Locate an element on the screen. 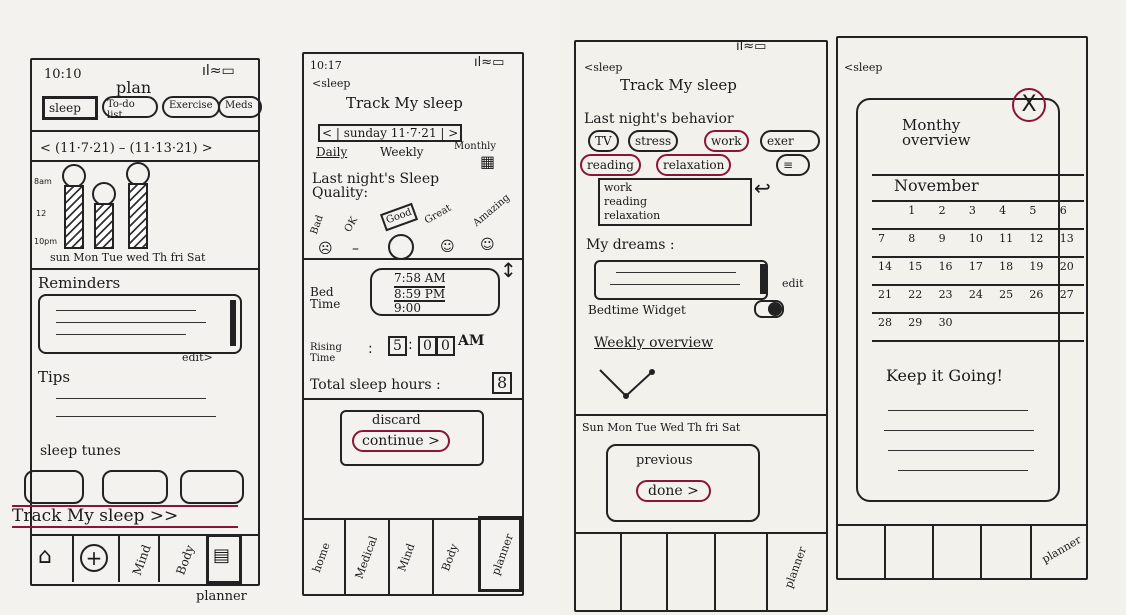 This screenshot has width=1126, height=615. nav-planner: ▤ is located at coordinates (224, 559).